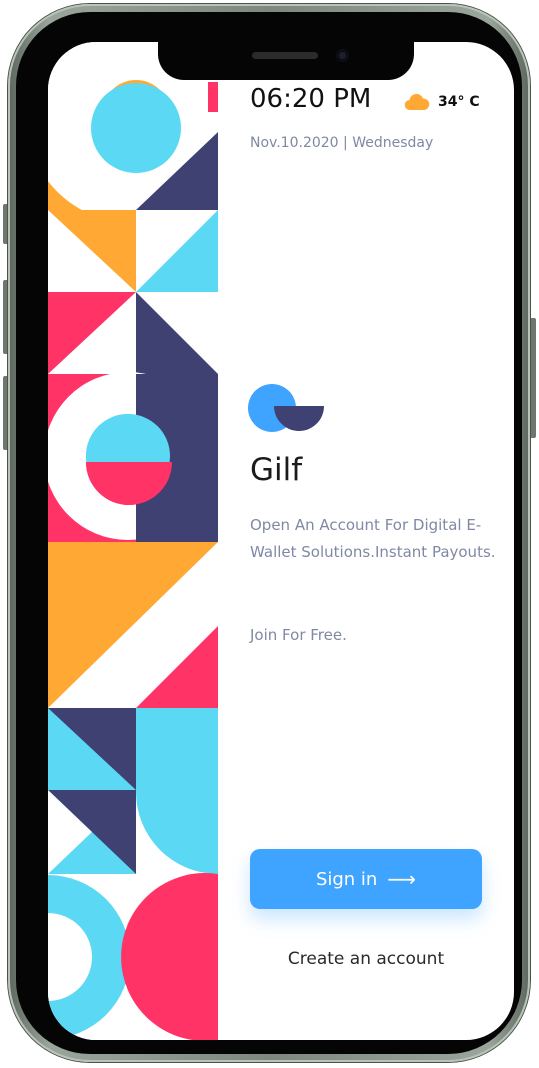 The width and height of the screenshot is (539, 1068). I want to click on sign-in-label: Sign in, so click(346, 879).